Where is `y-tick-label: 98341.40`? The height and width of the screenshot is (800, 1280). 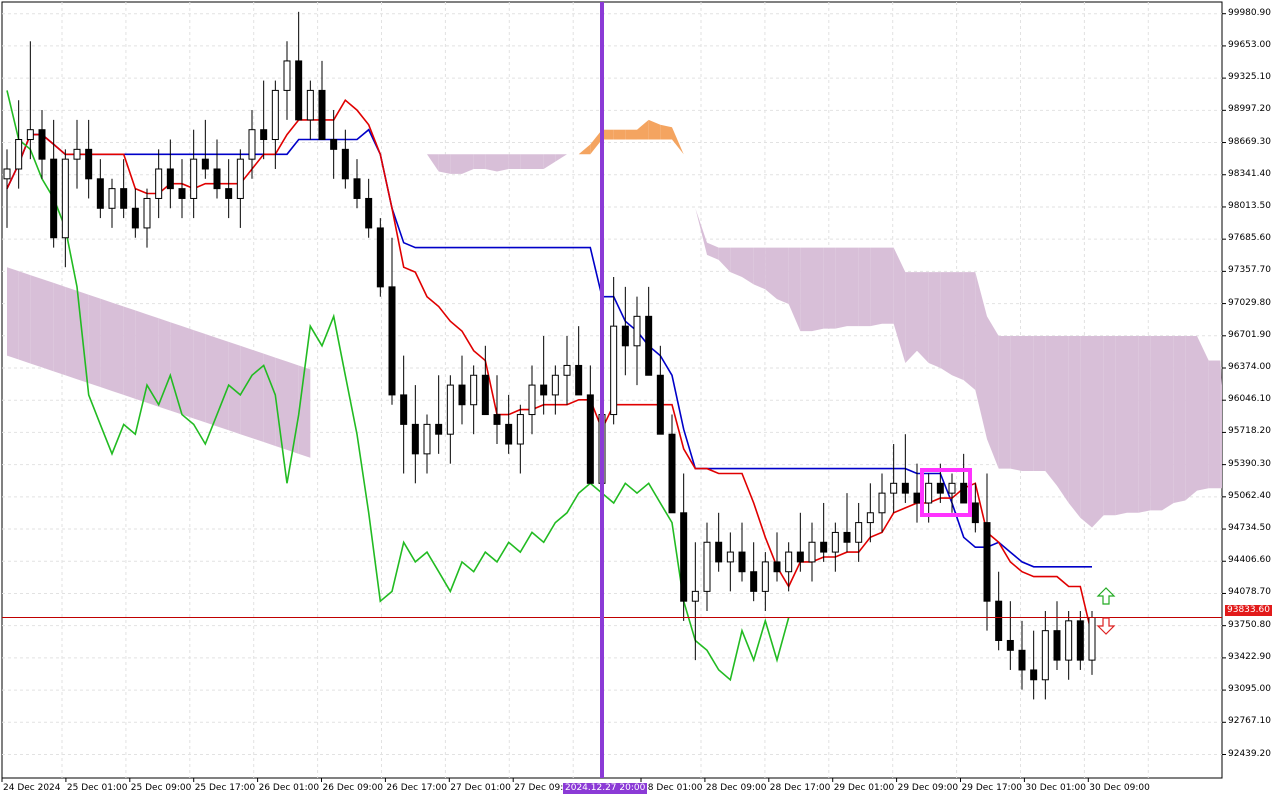 y-tick-label: 98341.40 is located at coordinates (1249, 173).